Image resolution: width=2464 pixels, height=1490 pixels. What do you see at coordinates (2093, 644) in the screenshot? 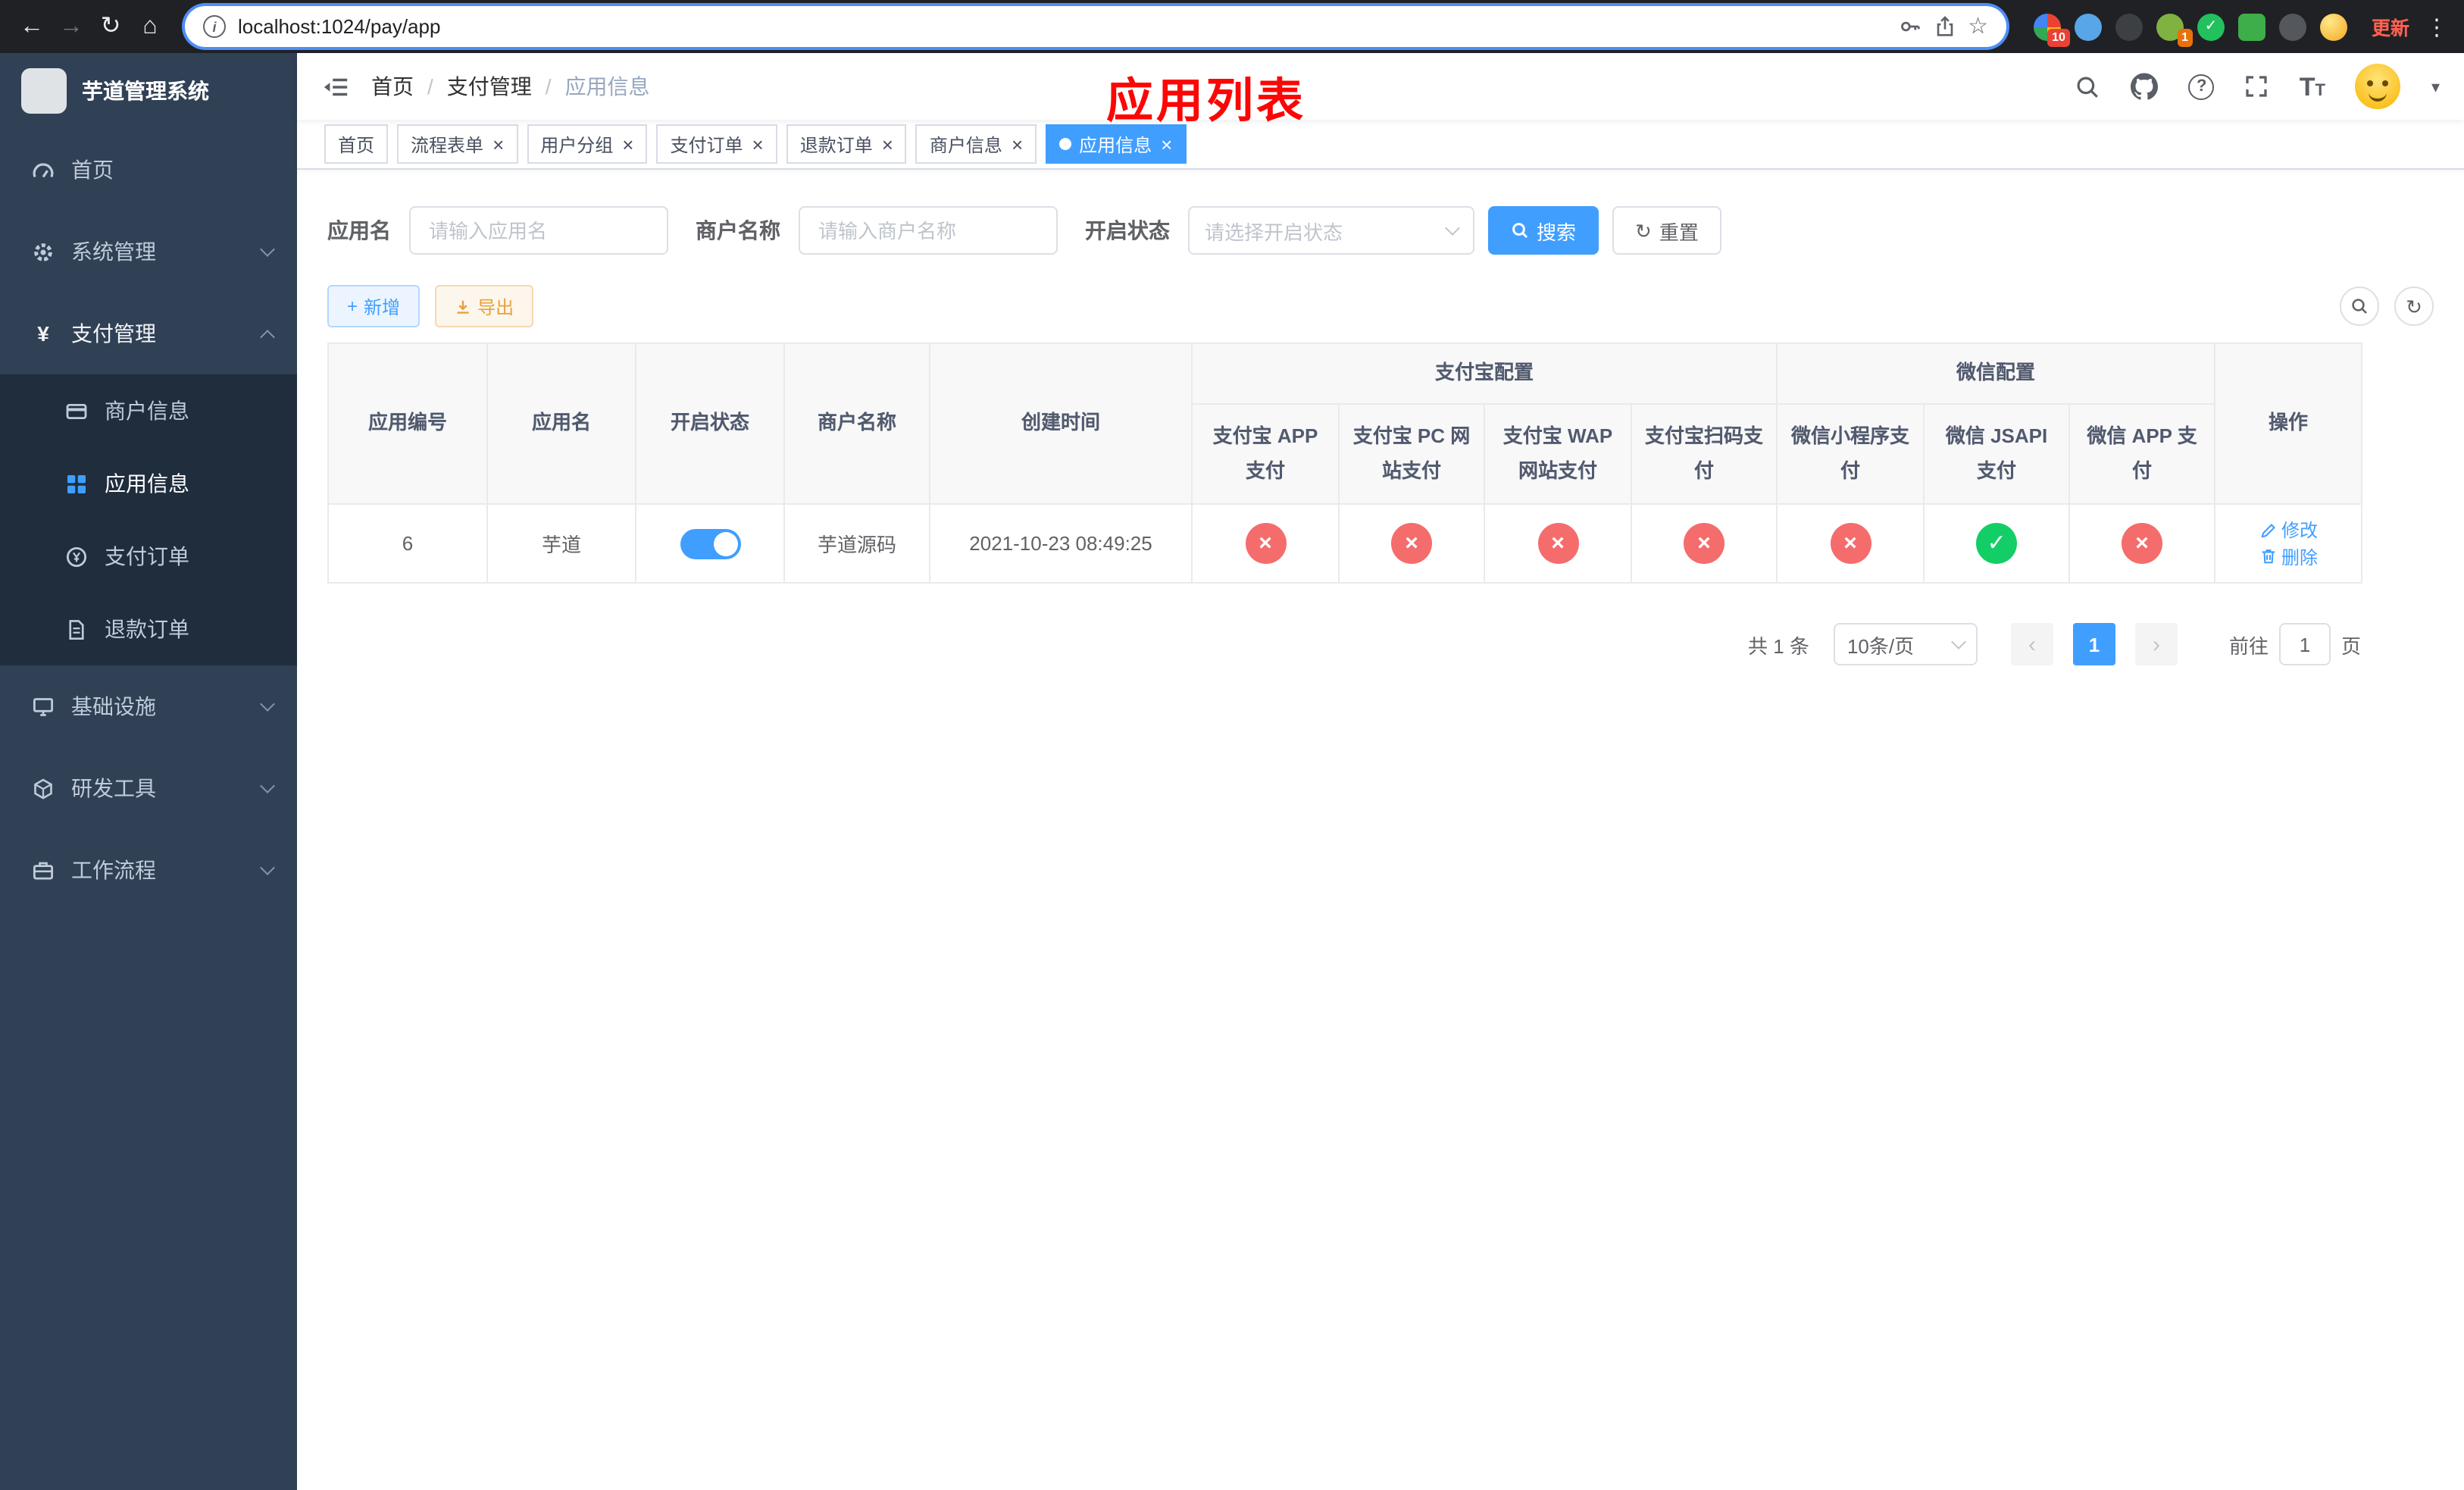
I see `page-number-button: 1` at bounding box center [2093, 644].